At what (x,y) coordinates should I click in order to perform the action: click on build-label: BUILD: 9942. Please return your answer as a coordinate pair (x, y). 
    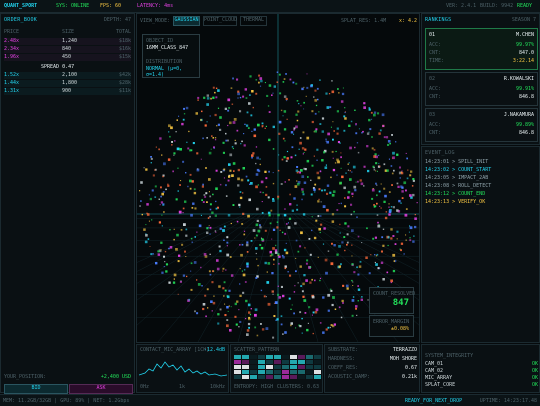
    Looking at the image, I should click on (497, 6).